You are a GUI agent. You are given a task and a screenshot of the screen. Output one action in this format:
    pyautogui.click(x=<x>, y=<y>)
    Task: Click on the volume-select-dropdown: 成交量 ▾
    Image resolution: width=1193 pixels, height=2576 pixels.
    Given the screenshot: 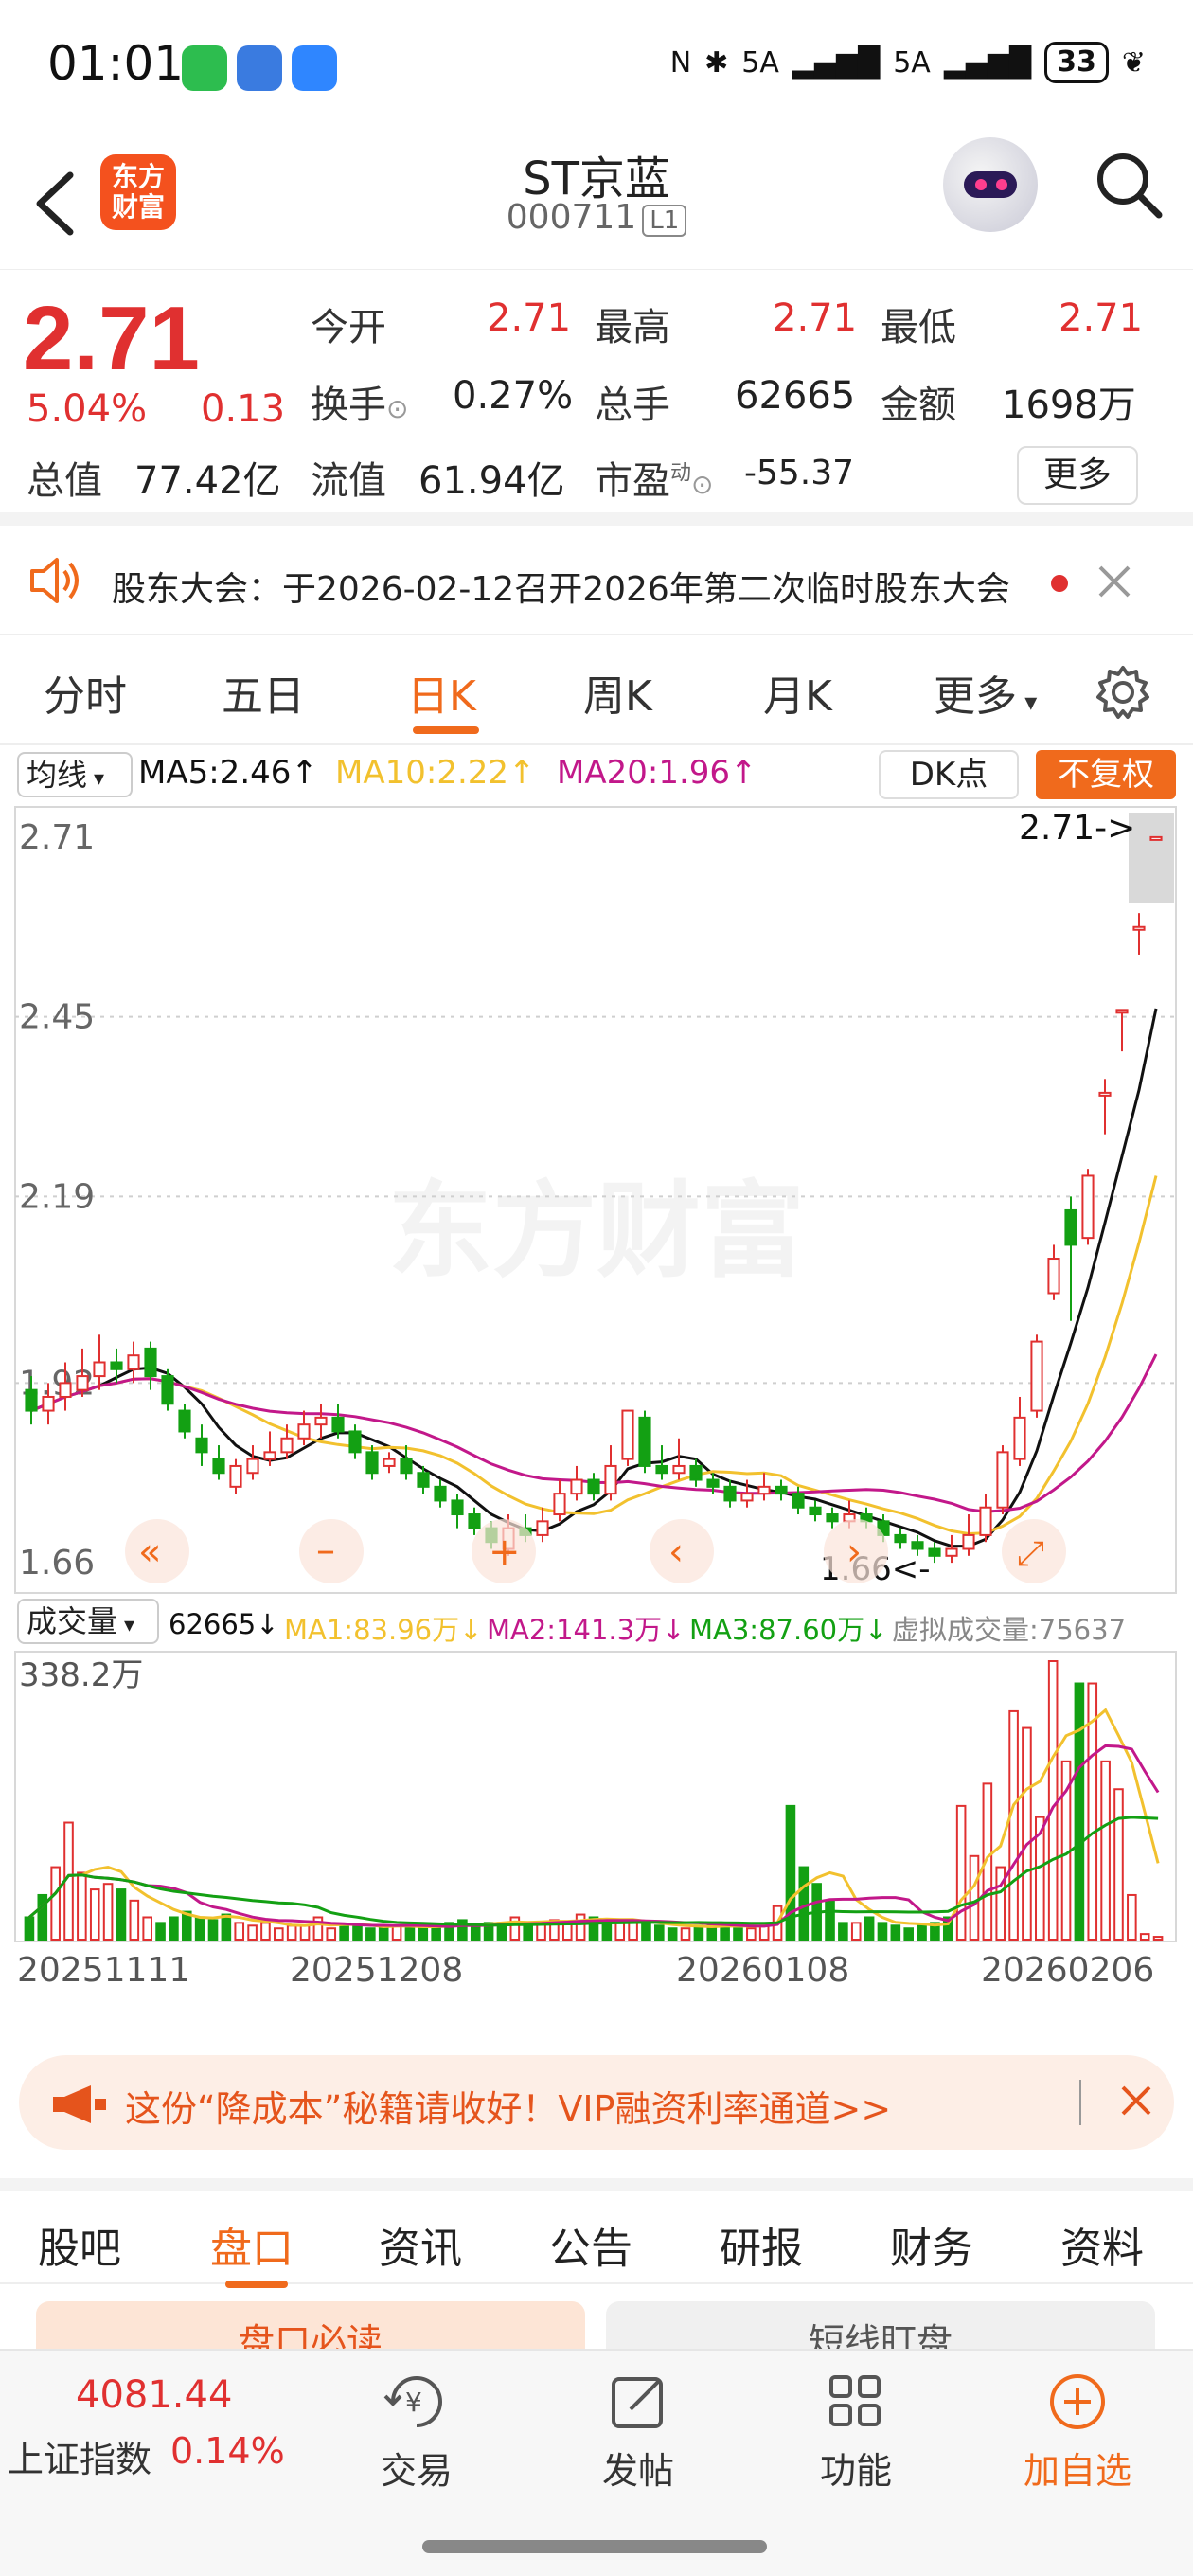 What is the action you would take?
    pyautogui.click(x=88, y=1621)
    